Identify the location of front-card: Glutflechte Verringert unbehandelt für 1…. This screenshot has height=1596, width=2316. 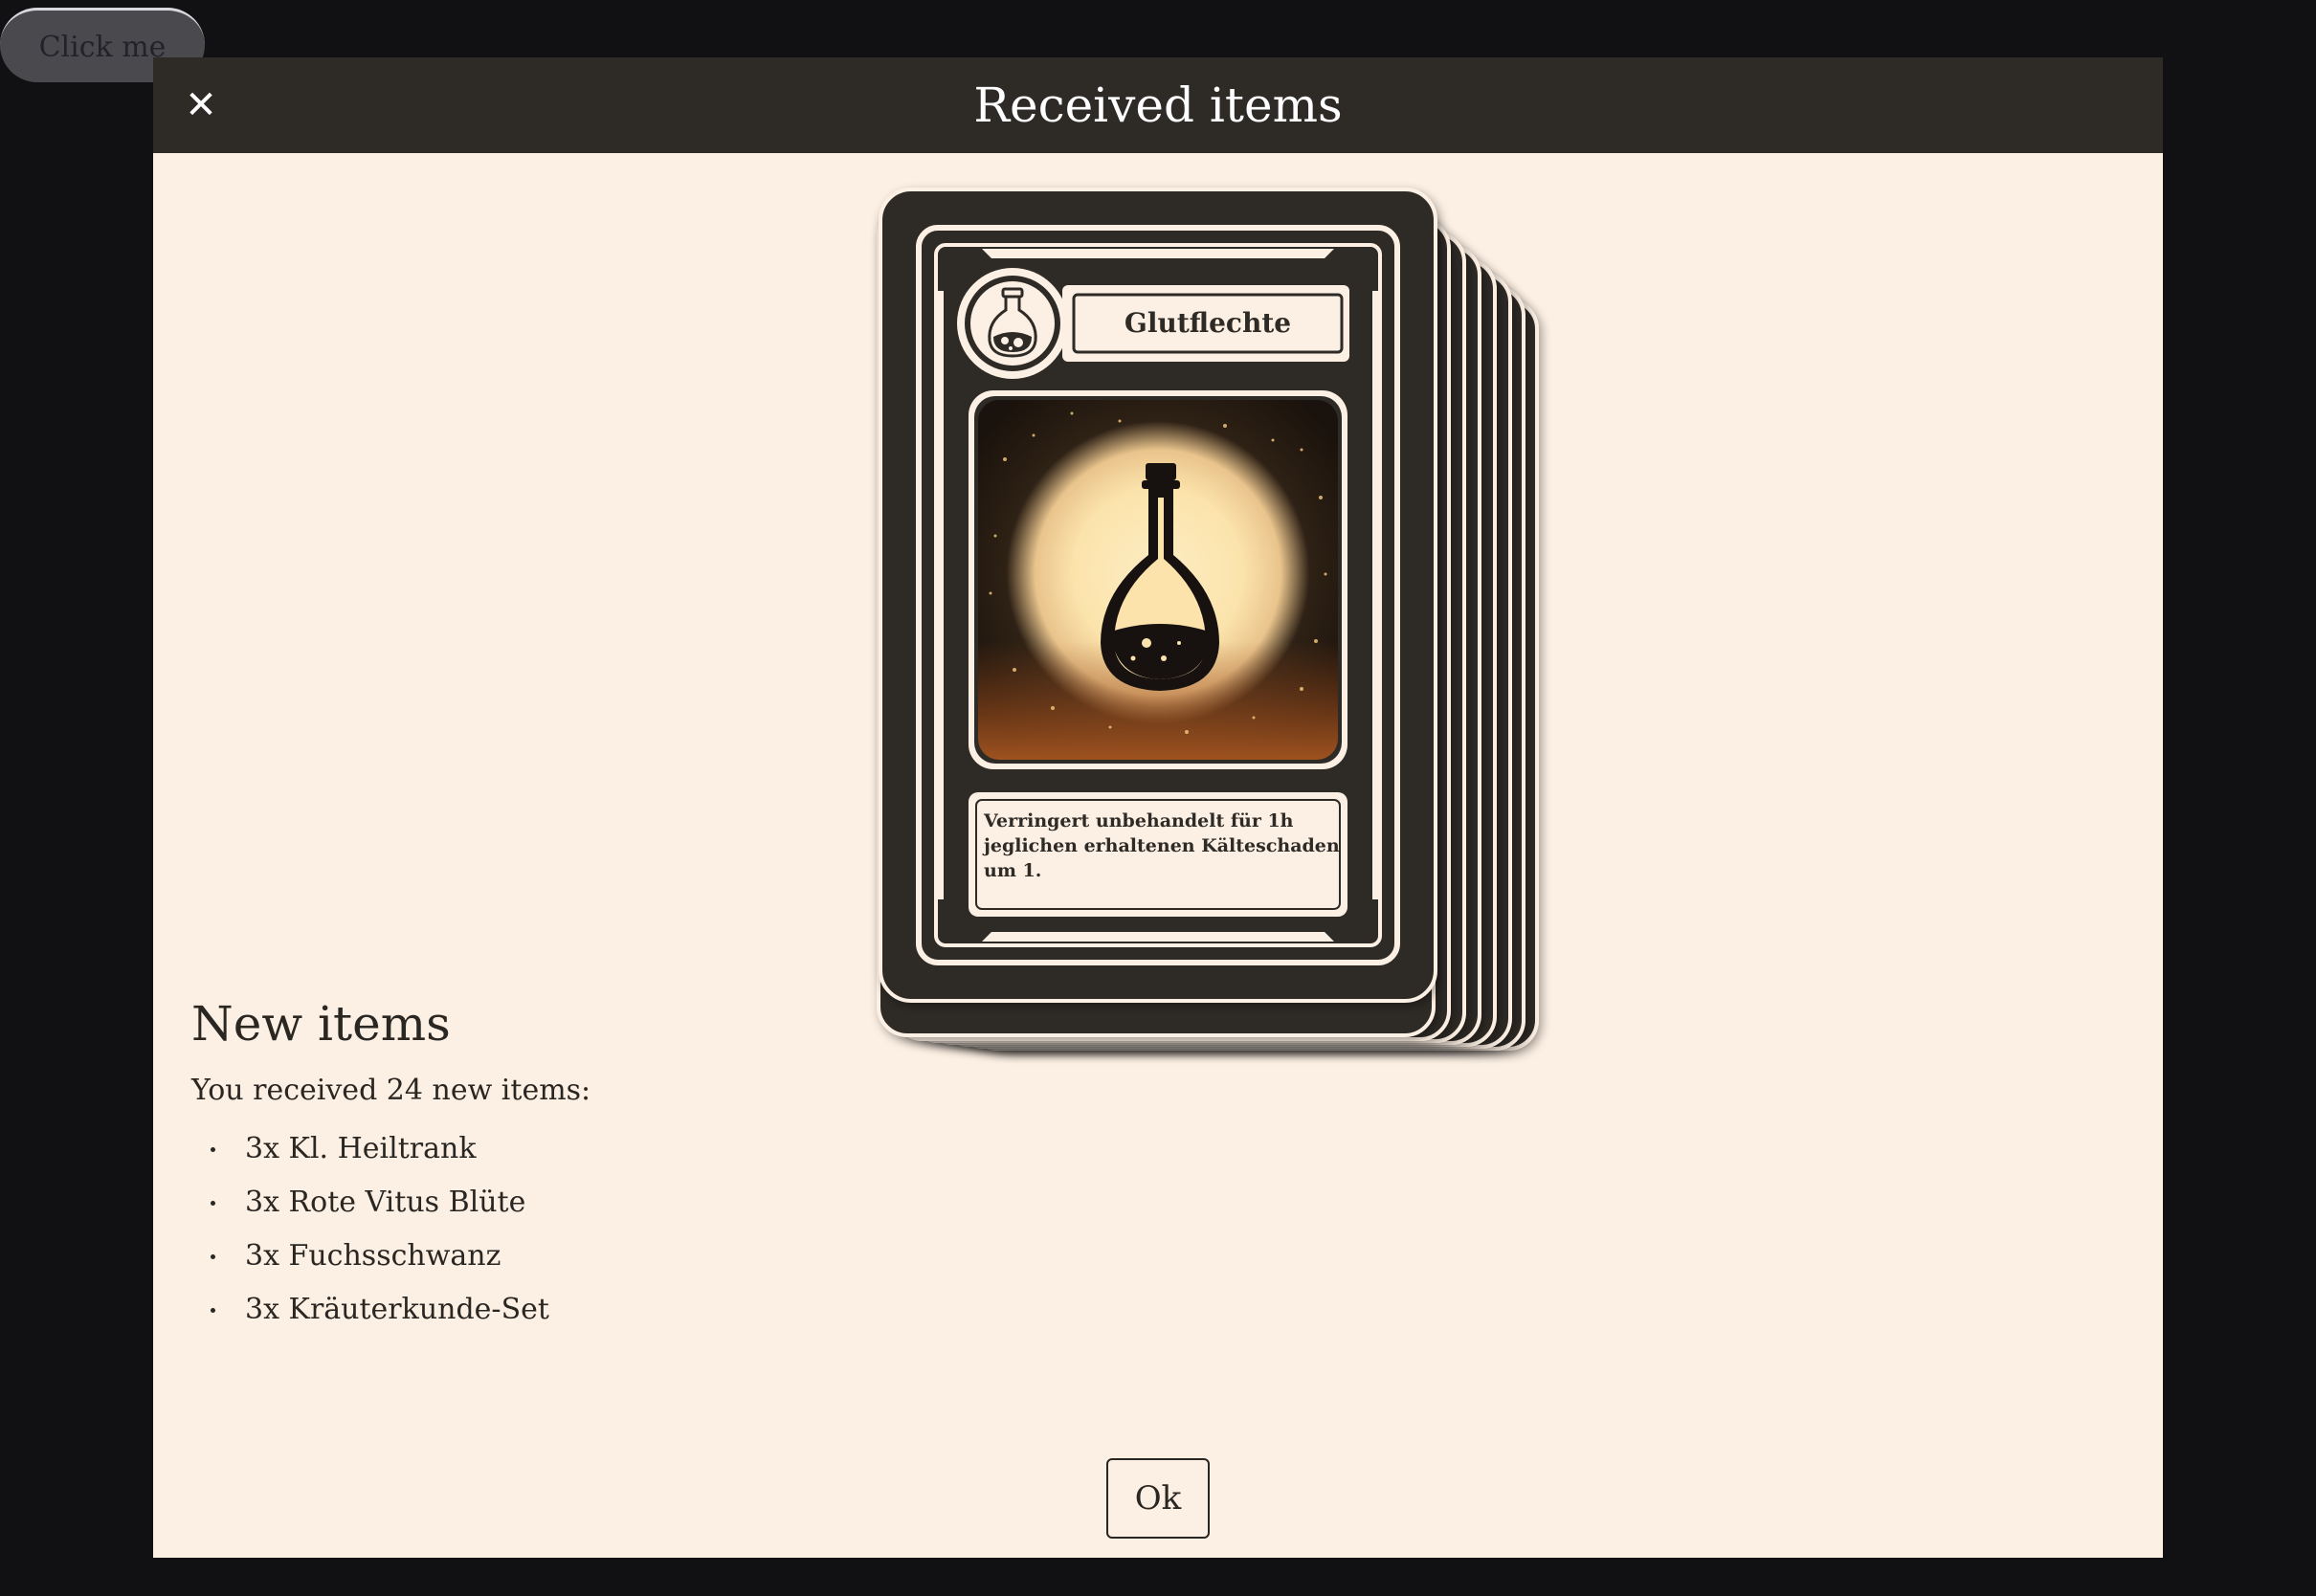
(1158, 596).